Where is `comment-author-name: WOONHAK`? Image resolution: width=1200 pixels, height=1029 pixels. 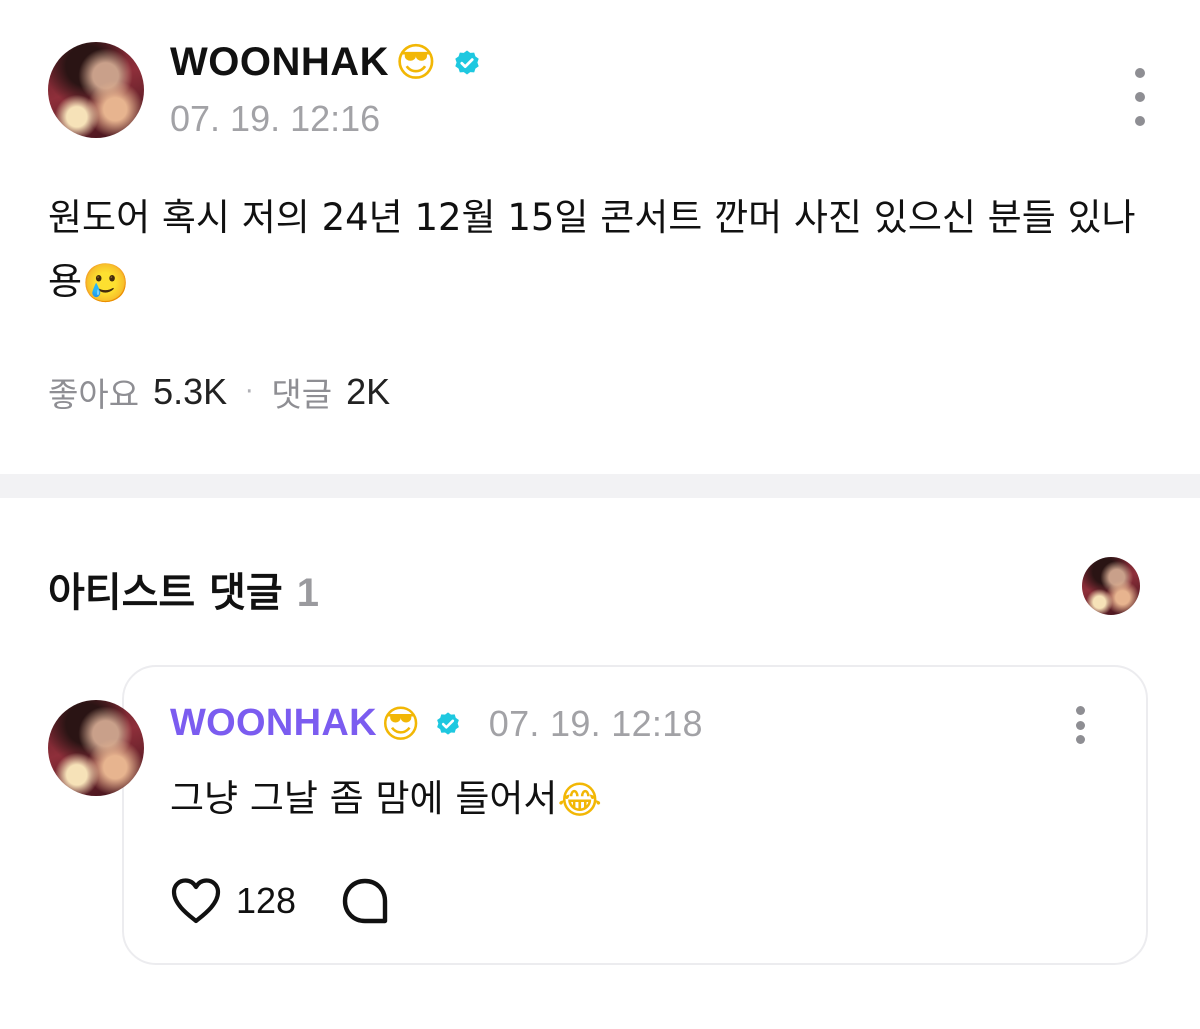 comment-author-name: WOONHAK is located at coordinates (273, 723).